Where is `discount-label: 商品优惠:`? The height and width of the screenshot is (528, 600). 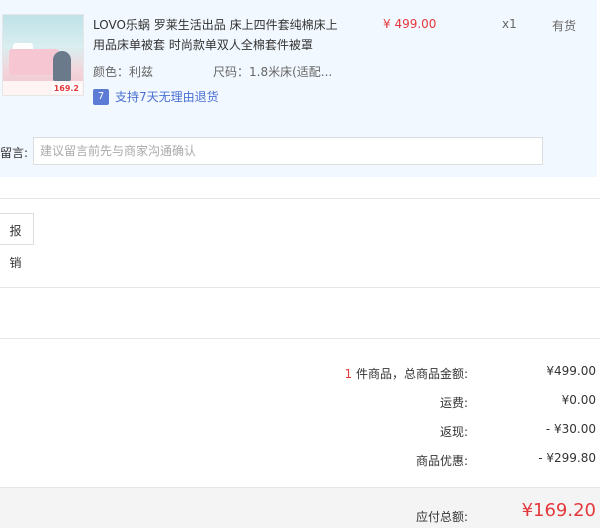
discount-label: 商品优惠: is located at coordinates (441, 461).